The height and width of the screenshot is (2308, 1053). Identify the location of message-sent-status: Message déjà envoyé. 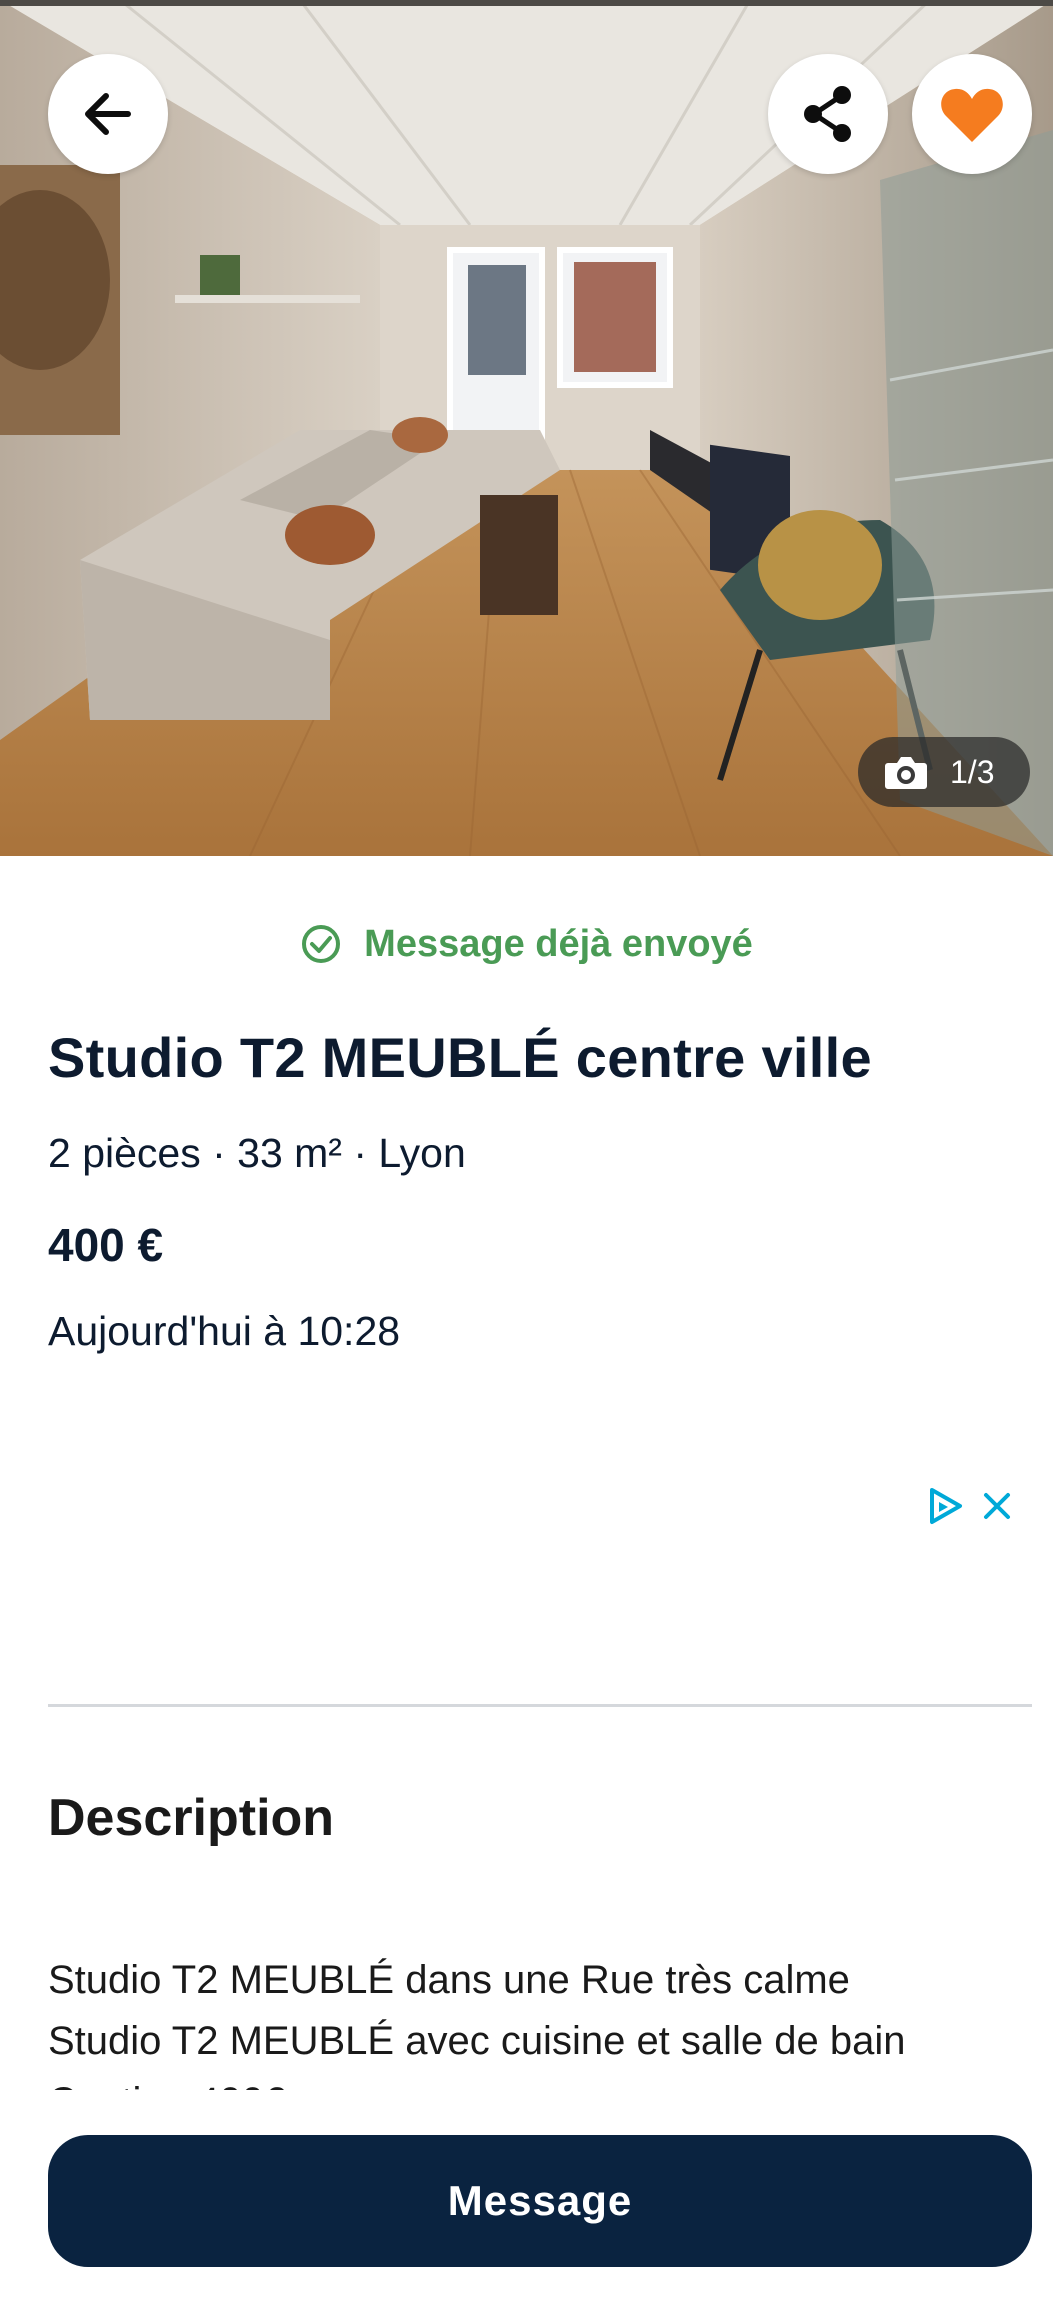
(526, 944).